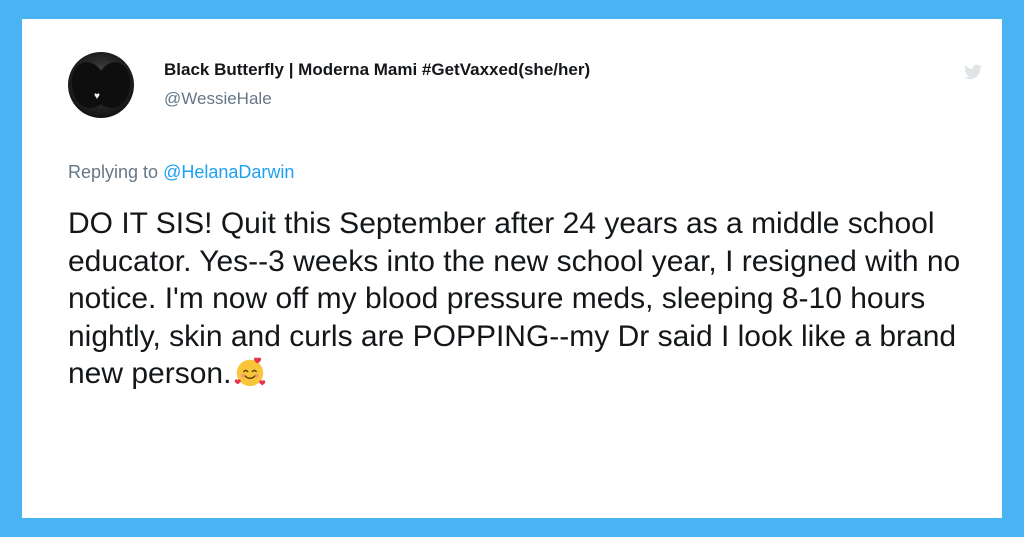 This screenshot has width=1024, height=537. What do you see at coordinates (97, 96) in the screenshot?
I see `avatar-heart-icon: ♥` at bounding box center [97, 96].